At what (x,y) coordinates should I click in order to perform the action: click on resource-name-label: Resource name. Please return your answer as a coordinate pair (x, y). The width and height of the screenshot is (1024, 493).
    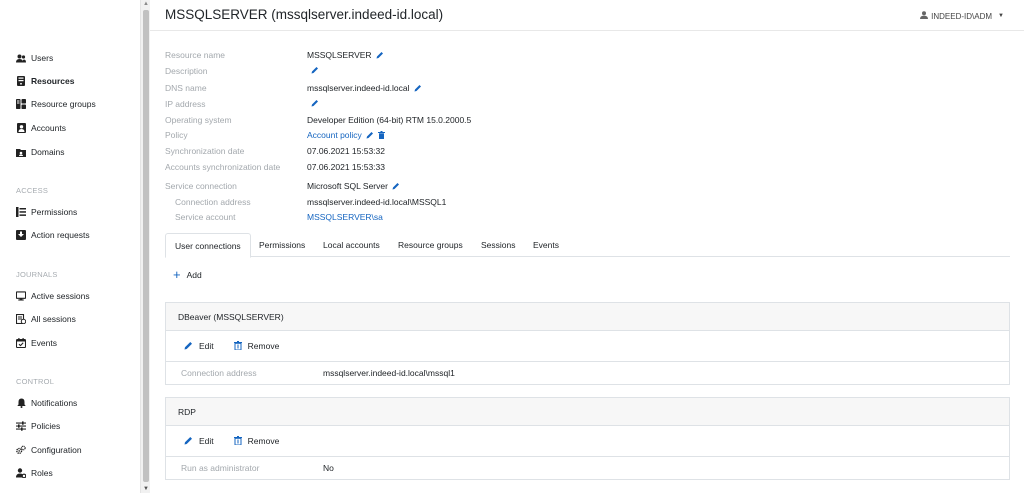
    Looking at the image, I should click on (195, 55).